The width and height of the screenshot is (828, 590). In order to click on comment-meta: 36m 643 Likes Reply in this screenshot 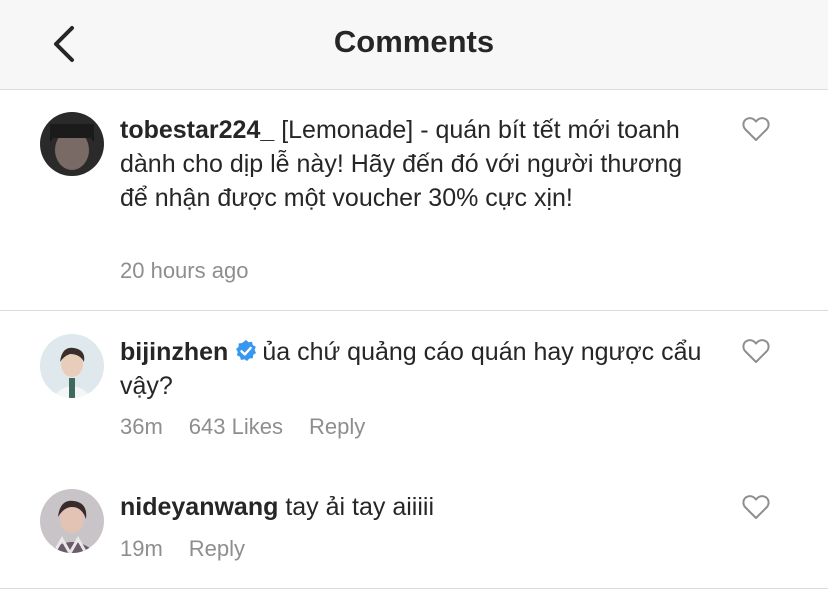, I will do `click(242, 427)`.